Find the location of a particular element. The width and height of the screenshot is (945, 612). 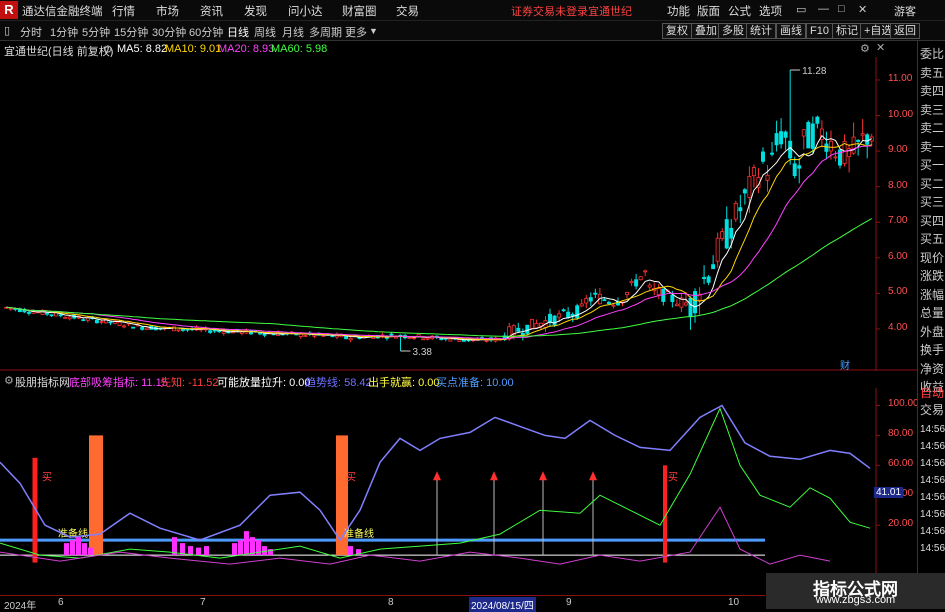

ma5-value: MA5: 8.82 is located at coordinates (142, 49).